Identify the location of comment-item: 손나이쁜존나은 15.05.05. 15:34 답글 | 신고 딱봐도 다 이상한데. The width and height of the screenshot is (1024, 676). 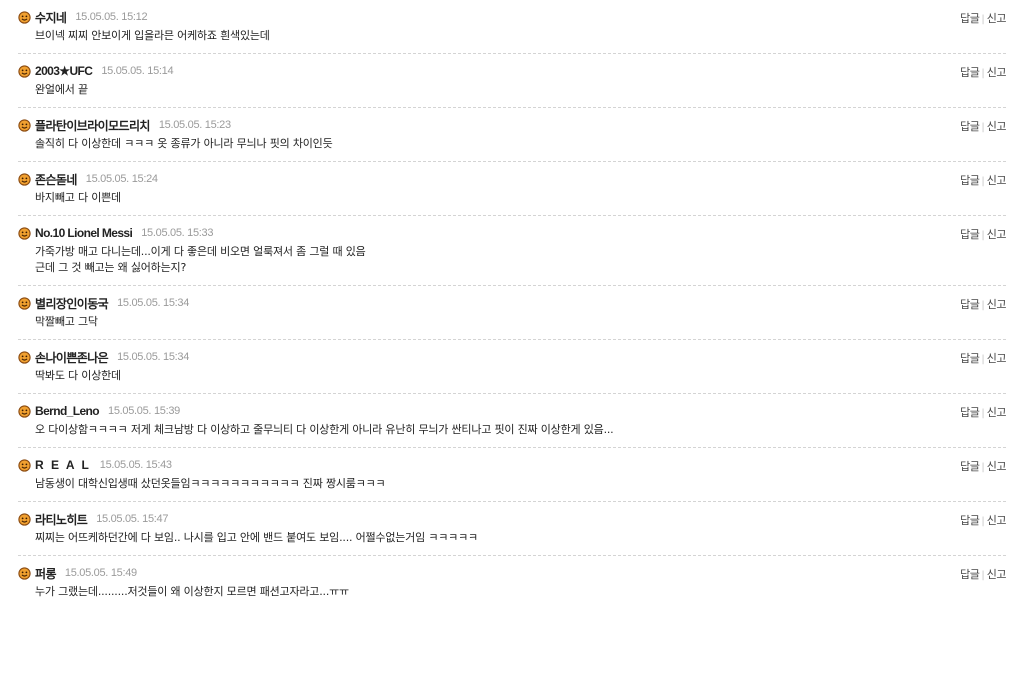
(512, 367).